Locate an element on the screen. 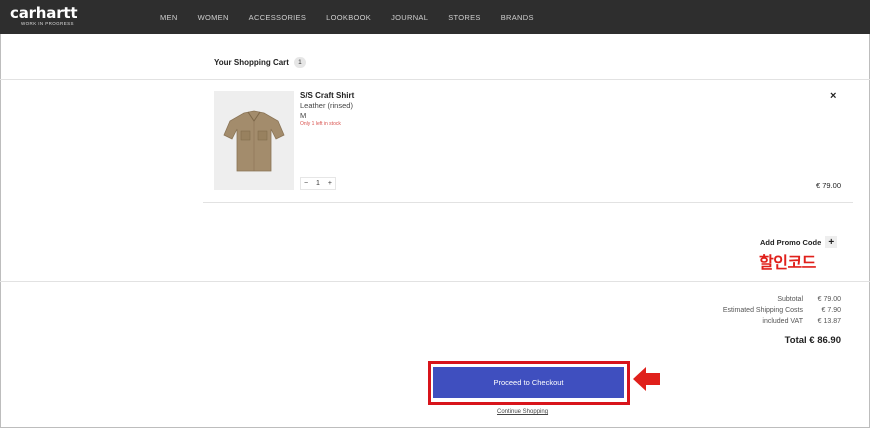 The image size is (870, 428). quantity-value: 1 is located at coordinates (318, 183).